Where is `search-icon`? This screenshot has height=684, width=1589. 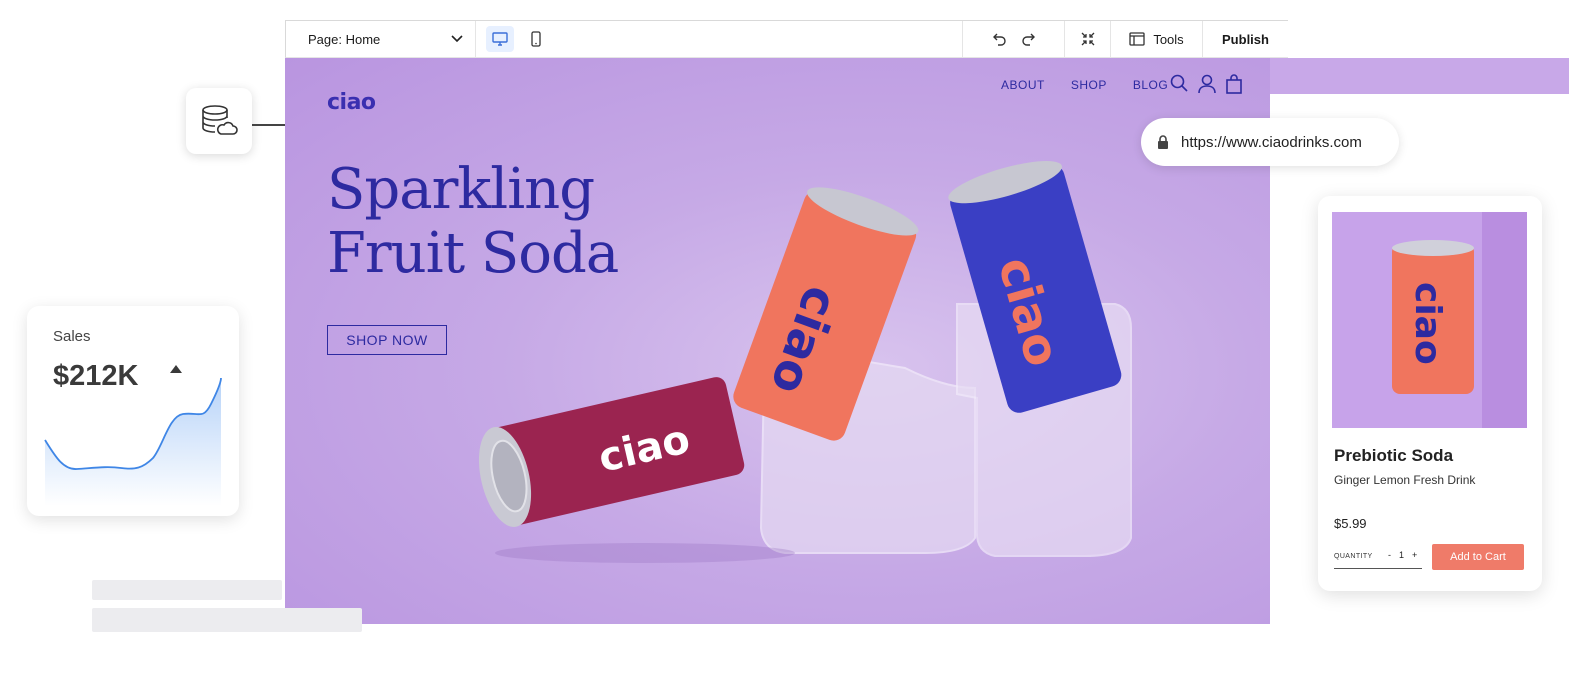 search-icon is located at coordinates (1179, 83).